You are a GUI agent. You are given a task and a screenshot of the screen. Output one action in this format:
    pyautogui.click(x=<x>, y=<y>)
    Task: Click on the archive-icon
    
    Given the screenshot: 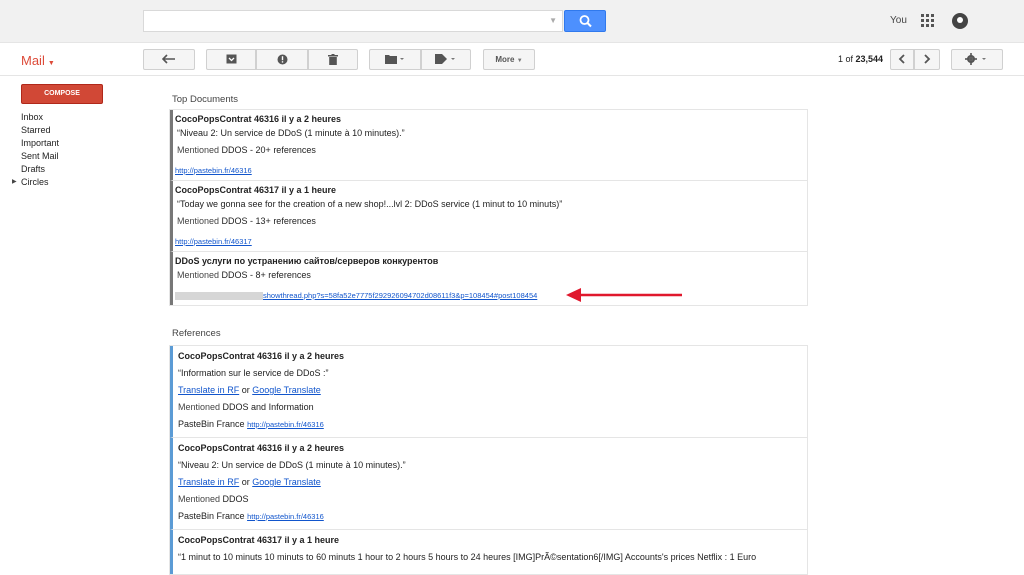 What is the action you would take?
    pyautogui.click(x=231, y=59)
    